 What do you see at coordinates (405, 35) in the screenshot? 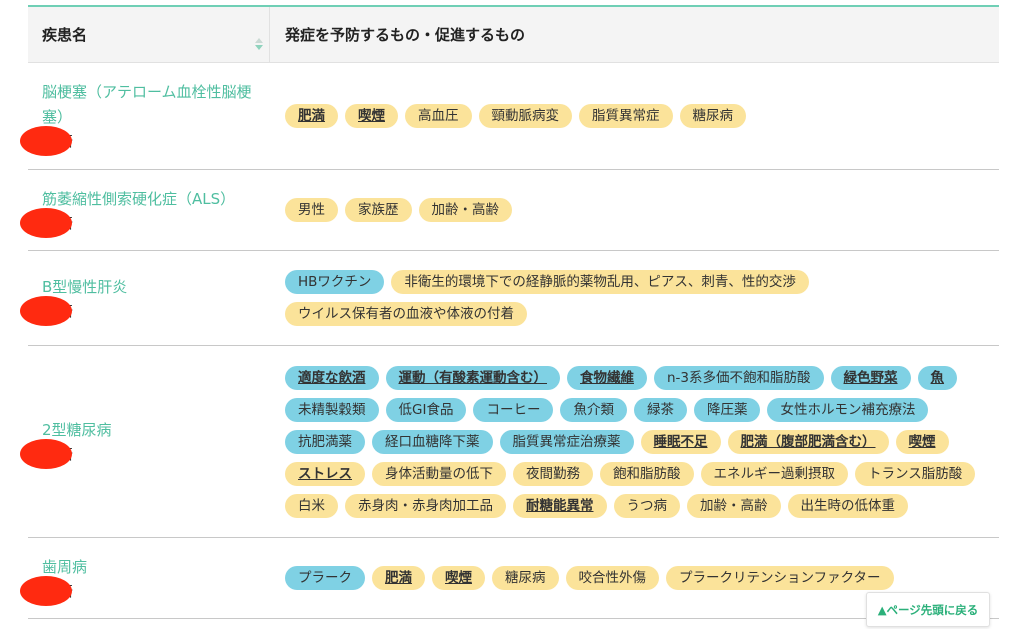
I see `header-factors-label: 発症を予防するもの・促進するもの` at bounding box center [405, 35].